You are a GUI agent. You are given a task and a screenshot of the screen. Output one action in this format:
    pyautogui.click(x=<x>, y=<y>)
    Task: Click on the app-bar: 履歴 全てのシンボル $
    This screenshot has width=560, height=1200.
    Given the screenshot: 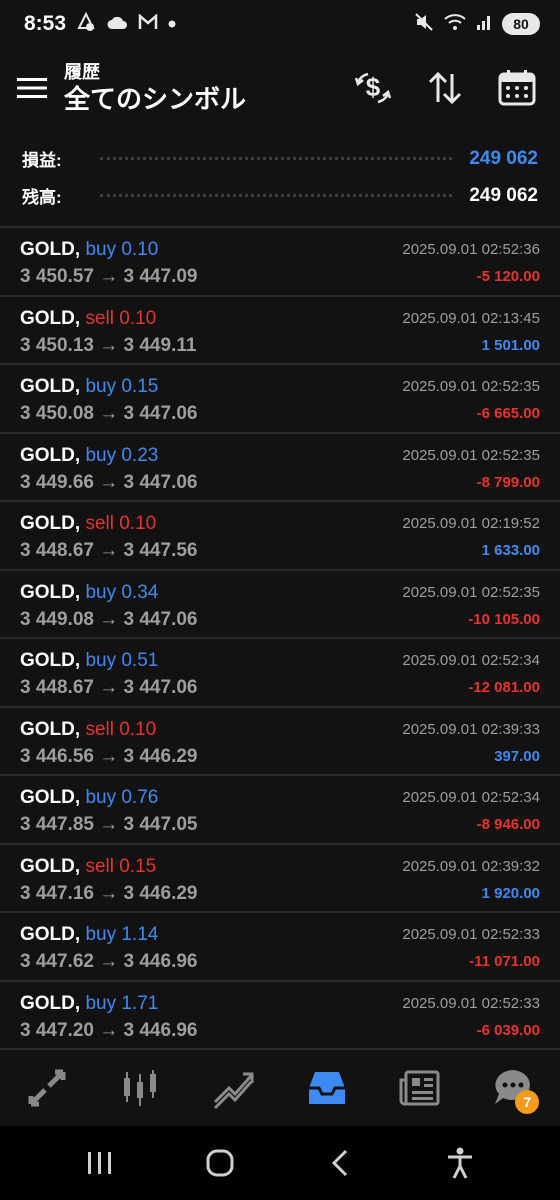 What is the action you would take?
    pyautogui.click(x=280, y=88)
    